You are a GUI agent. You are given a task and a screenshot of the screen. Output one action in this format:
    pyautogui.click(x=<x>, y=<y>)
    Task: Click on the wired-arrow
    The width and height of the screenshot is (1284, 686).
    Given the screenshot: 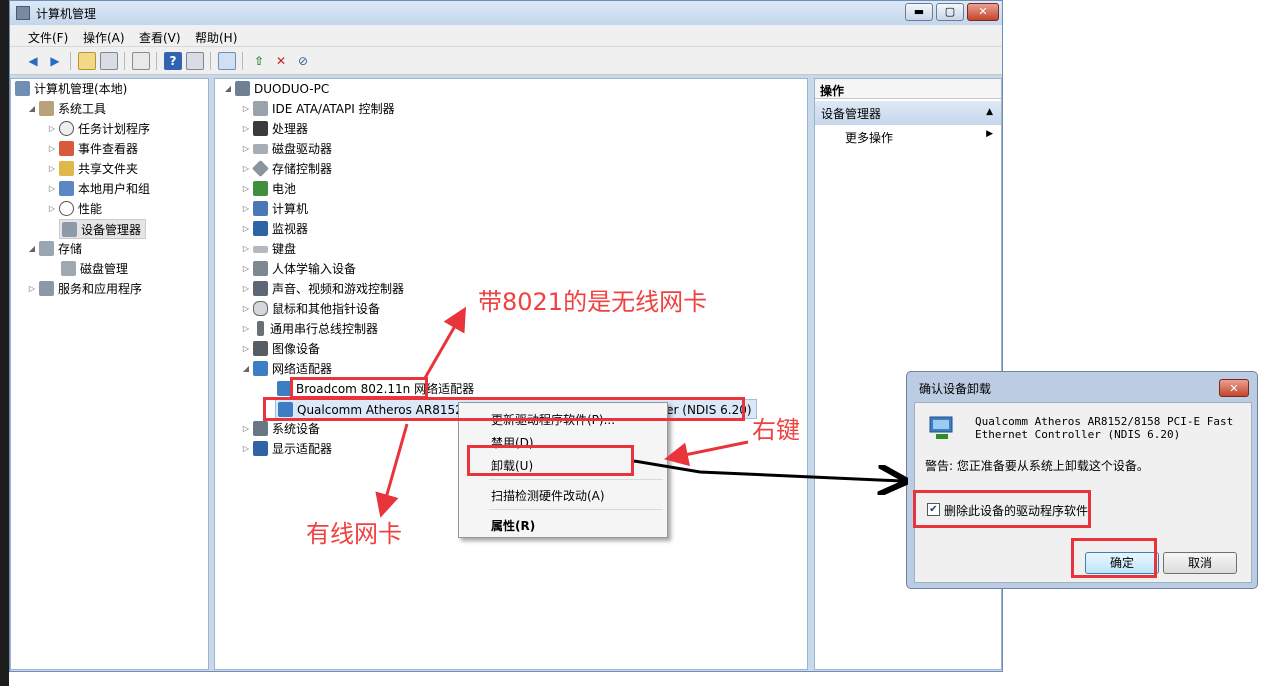 What is the action you would take?
    pyautogui.click(x=392, y=470)
    